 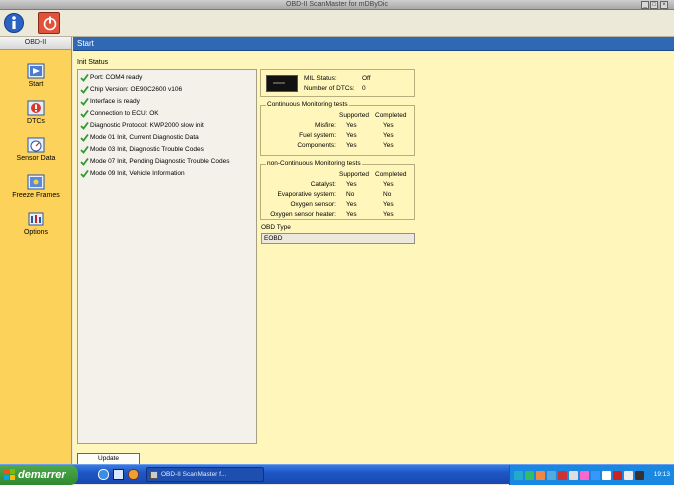 I want to click on monitor-test-label: Evaporative system:, so click(x=306, y=194).